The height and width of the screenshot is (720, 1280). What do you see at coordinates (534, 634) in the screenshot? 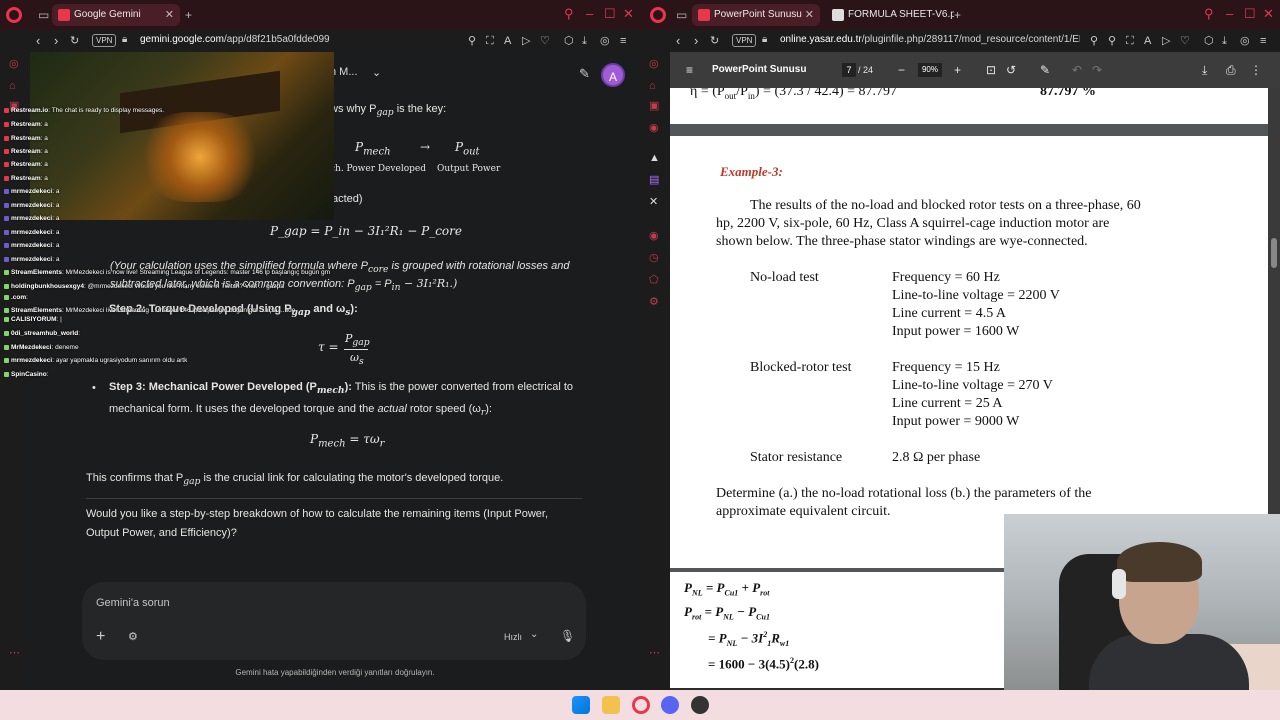
I see `model-chevron-icon: ⌄` at bounding box center [534, 634].